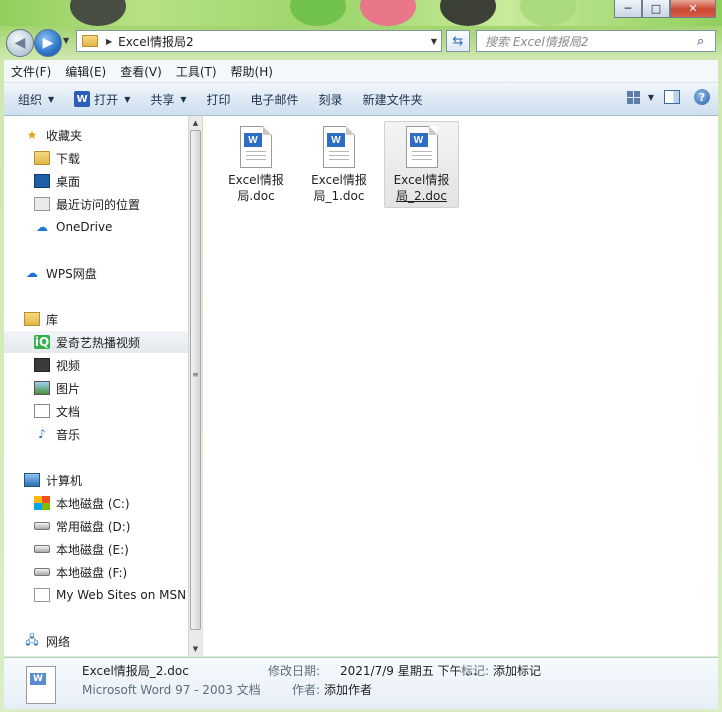  I want to click on organize-button: 组织 ▼, so click(34, 99).